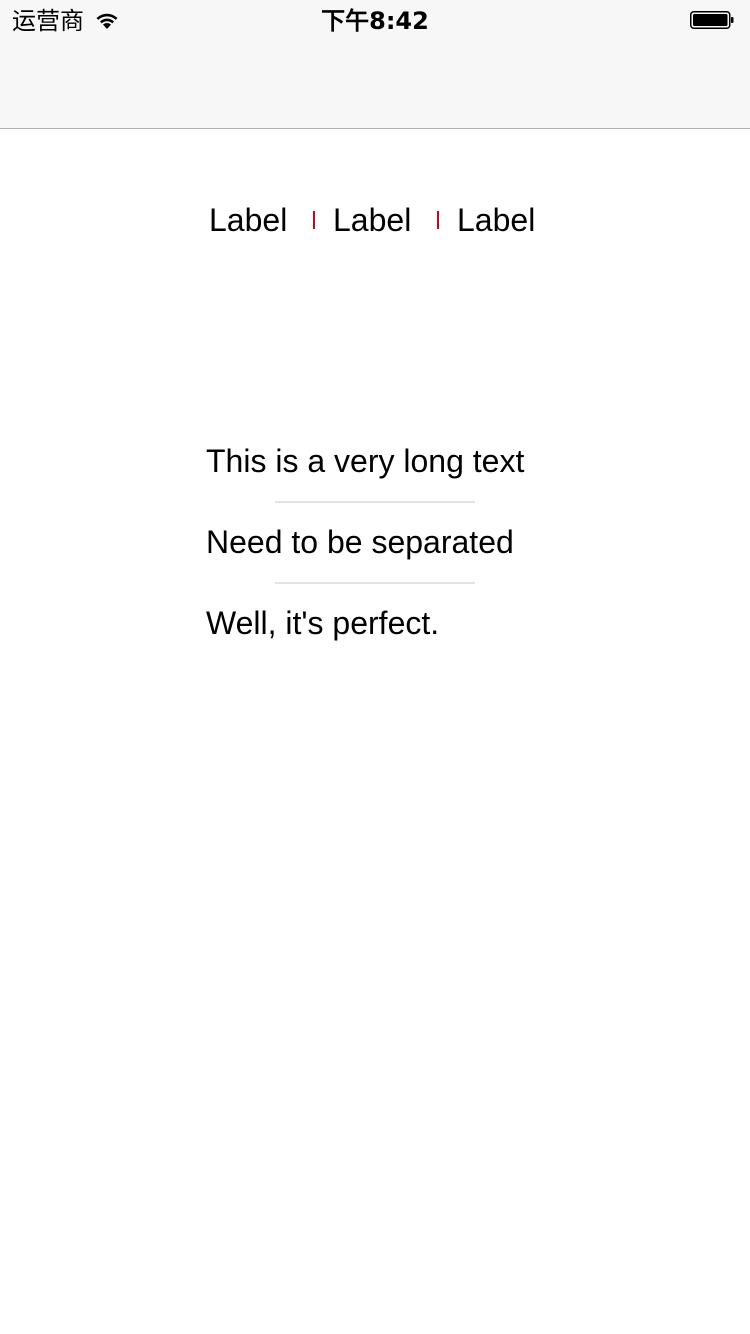 The width and height of the screenshot is (750, 1334). I want to click on label-1: Label, so click(248, 220).